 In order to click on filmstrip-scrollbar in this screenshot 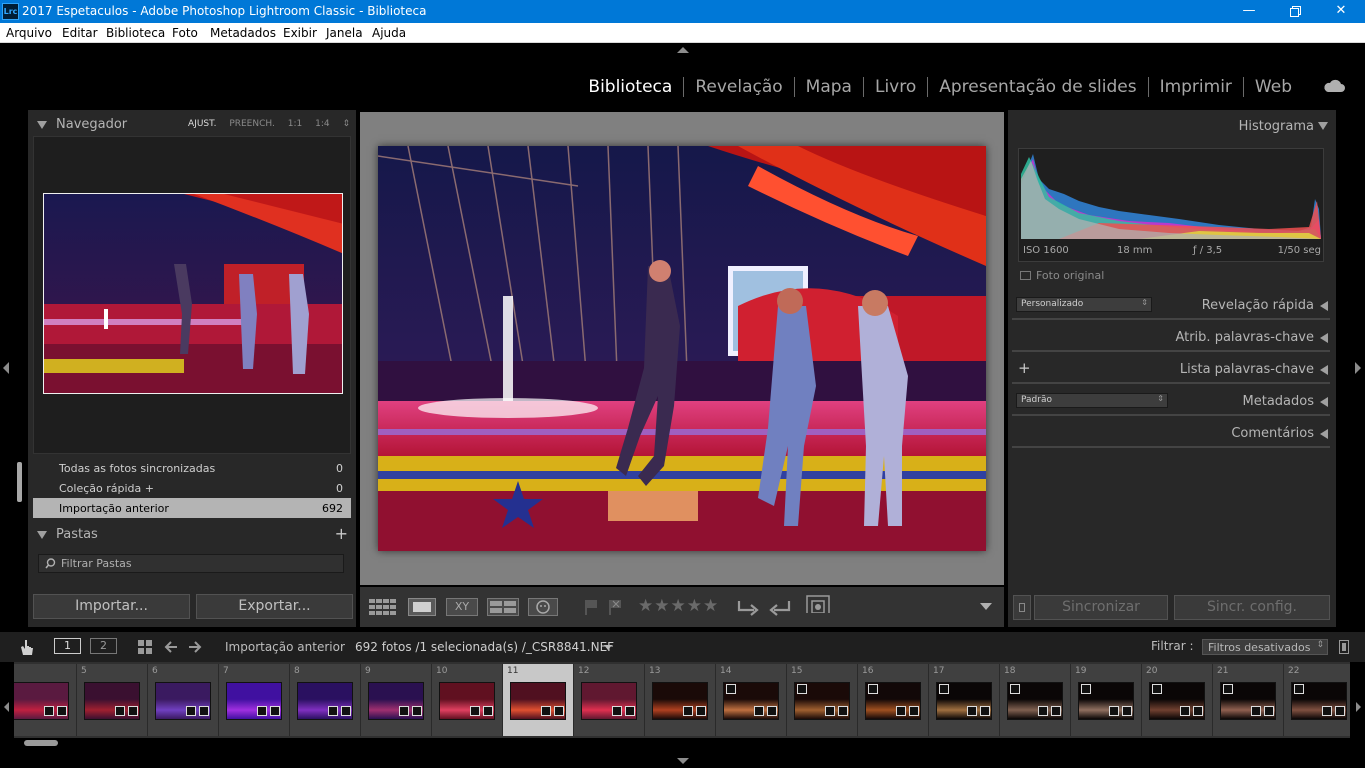, I will do `click(41, 743)`.